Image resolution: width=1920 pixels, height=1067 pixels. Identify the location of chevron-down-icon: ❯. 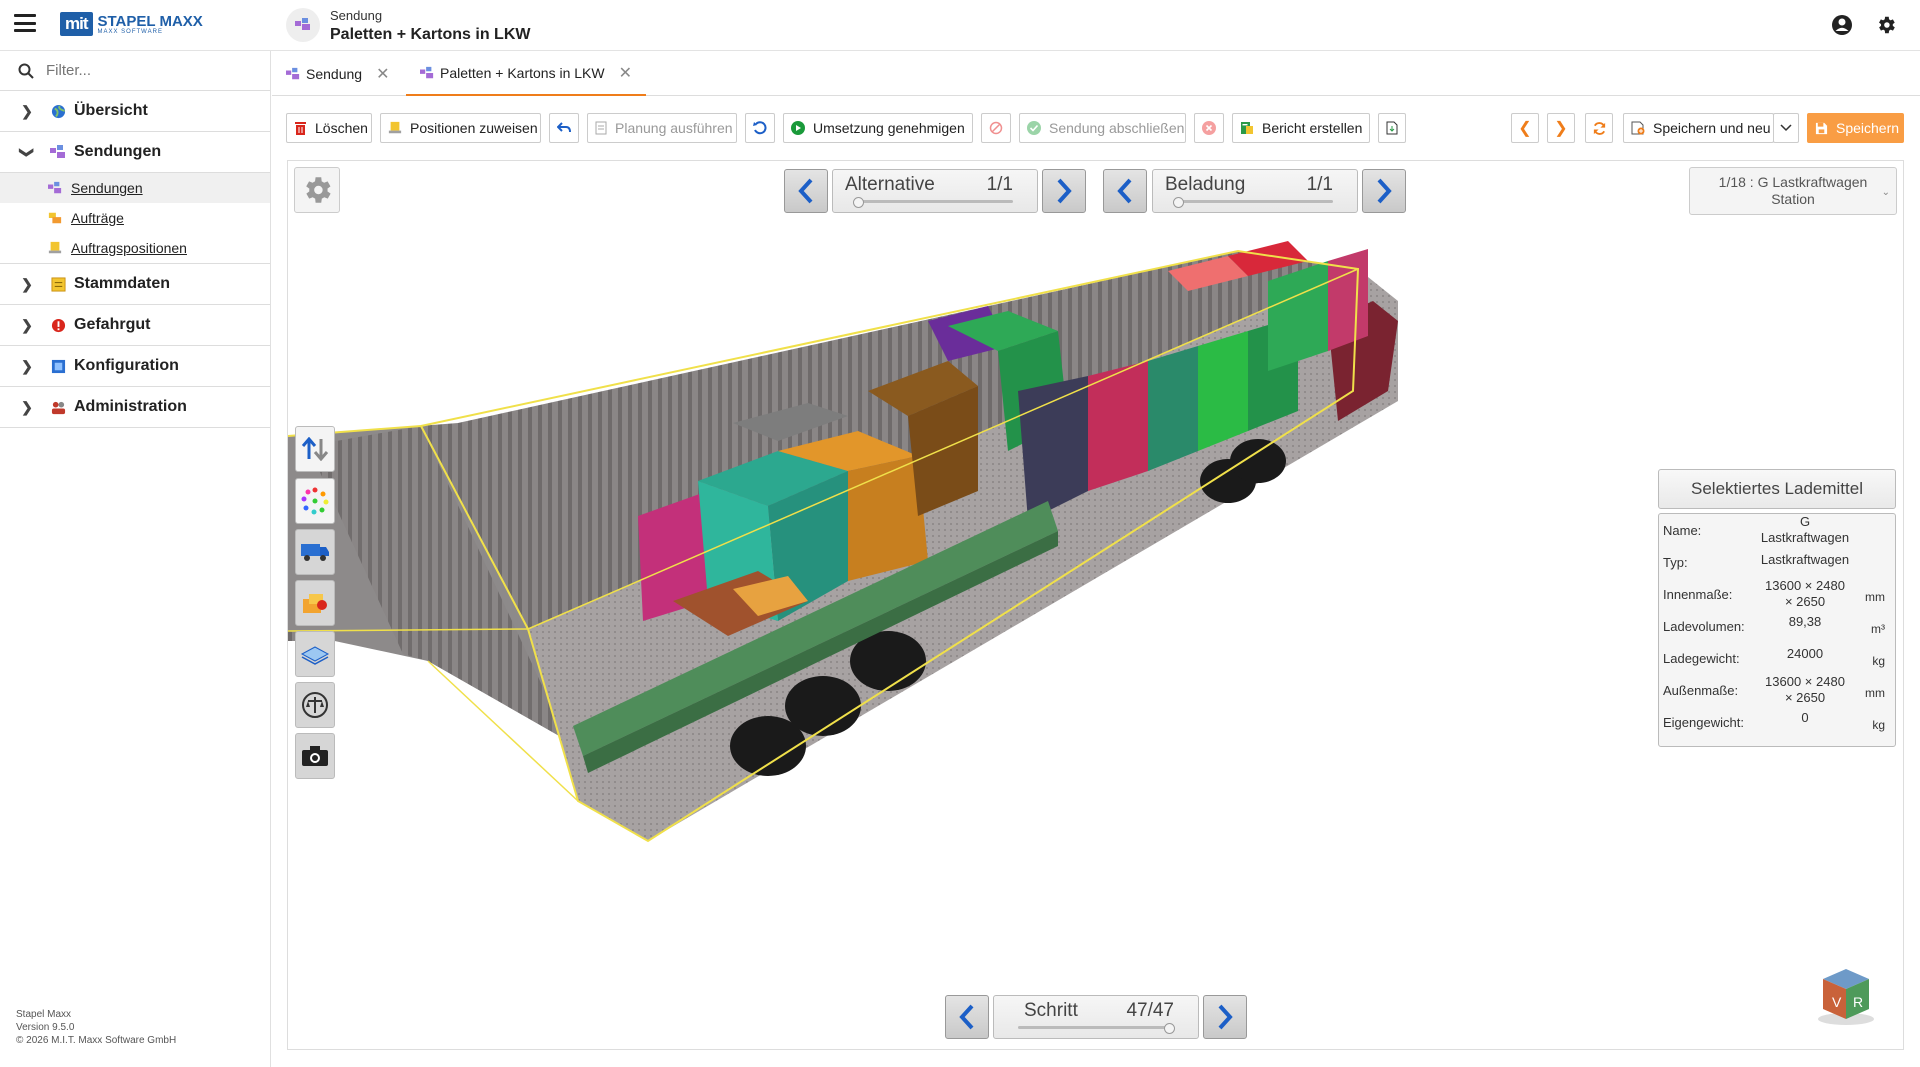
(27, 152).